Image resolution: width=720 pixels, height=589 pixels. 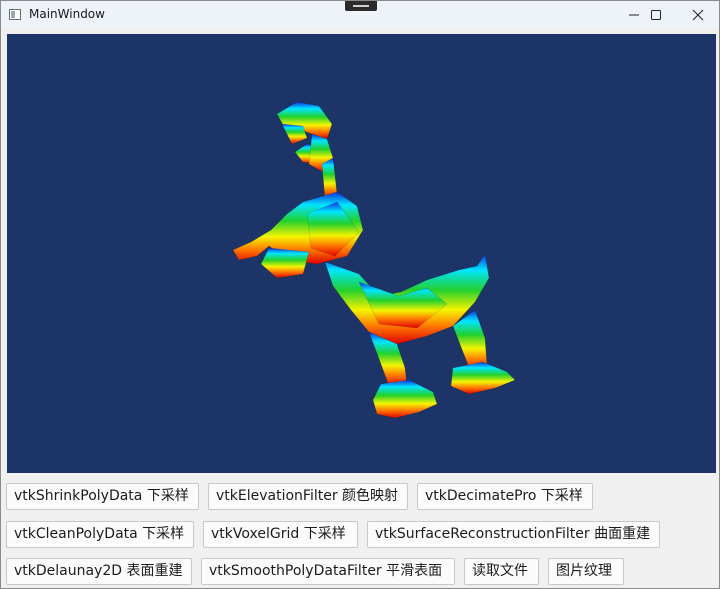 What do you see at coordinates (505, 496) in the screenshot?
I see `decimate-pro-button: vtkDecimatePro 下采样` at bounding box center [505, 496].